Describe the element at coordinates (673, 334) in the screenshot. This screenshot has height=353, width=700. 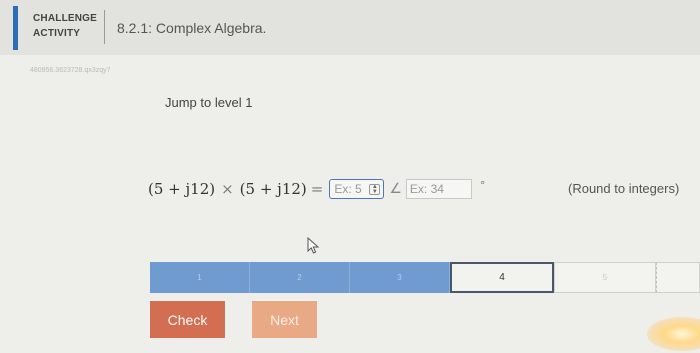
I see `screen-glare` at that location.